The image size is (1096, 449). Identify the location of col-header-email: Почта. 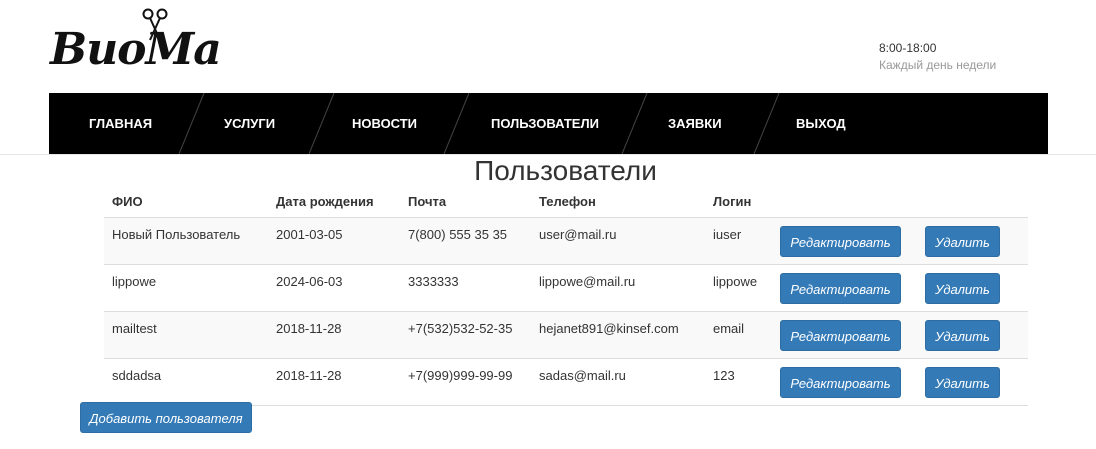
(465, 202).